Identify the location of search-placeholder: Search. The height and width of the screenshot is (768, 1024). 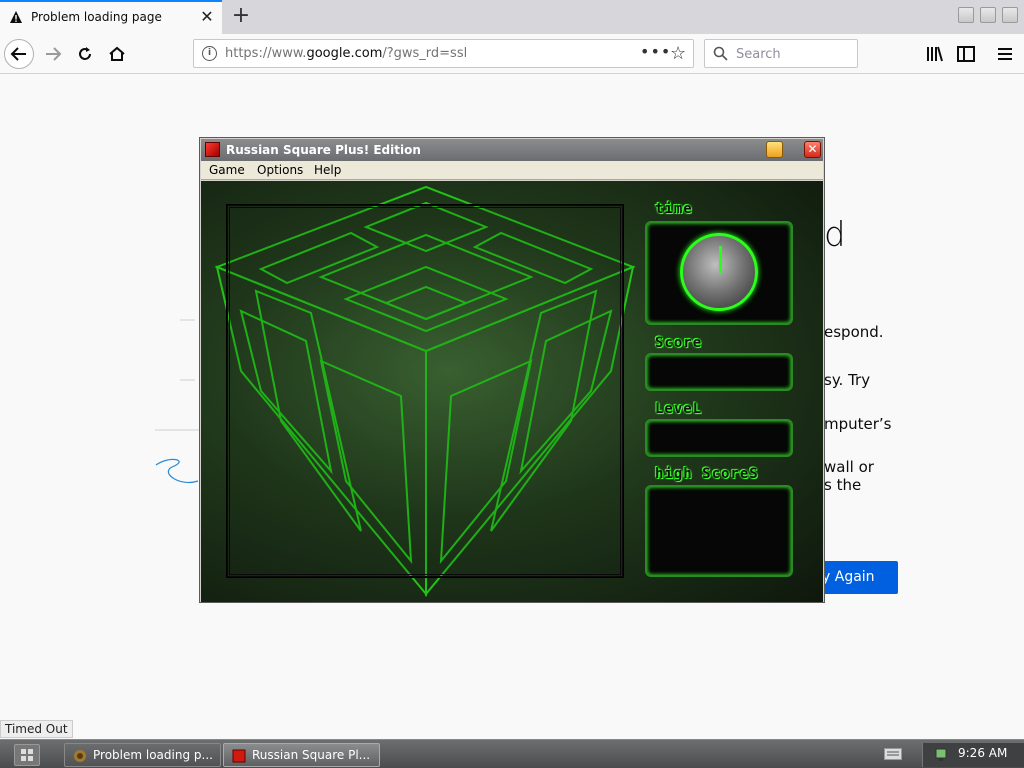
(758, 54).